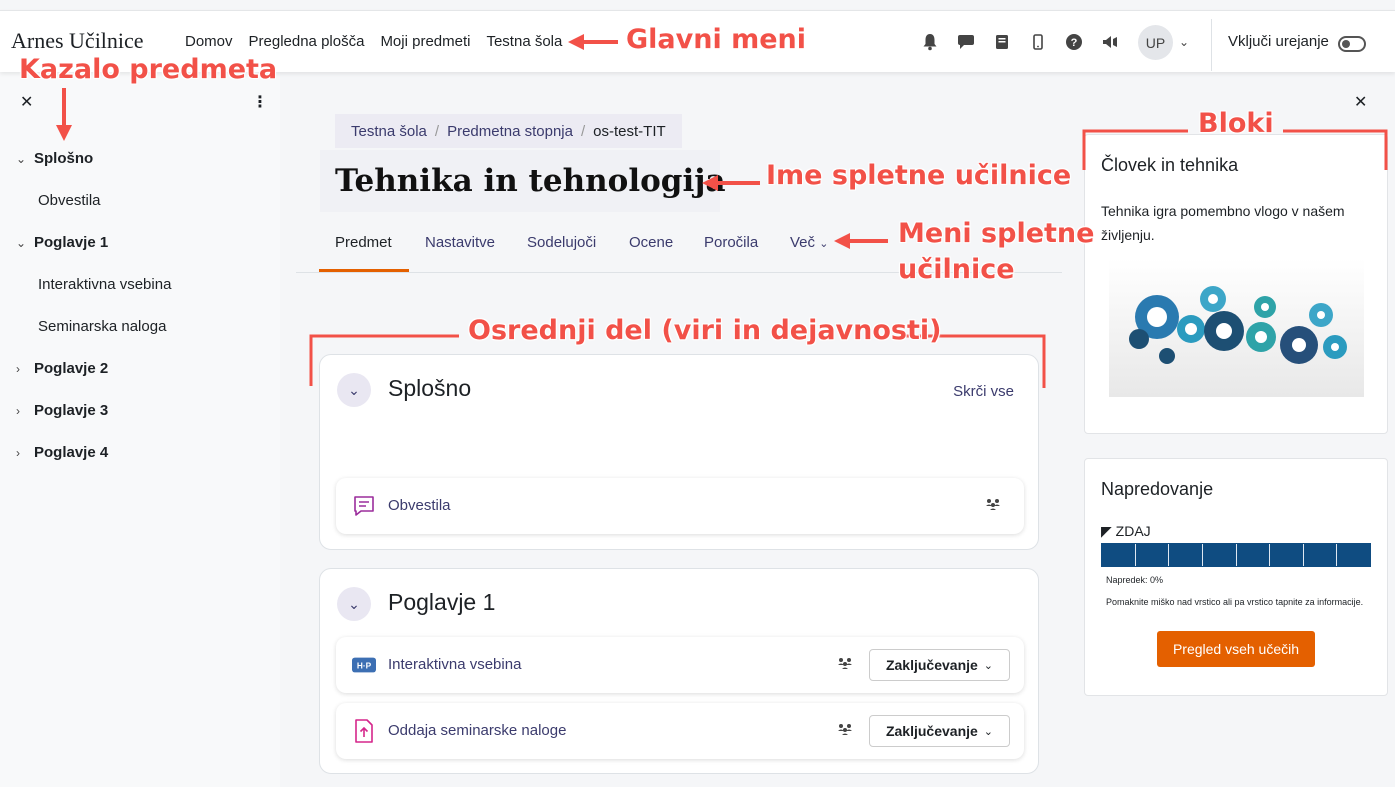 The image size is (1395, 787). What do you see at coordinates (102, 326) in the screenshot?
I see `course-index-activity: Seminarska naloga` at bounding box center [102, 326].